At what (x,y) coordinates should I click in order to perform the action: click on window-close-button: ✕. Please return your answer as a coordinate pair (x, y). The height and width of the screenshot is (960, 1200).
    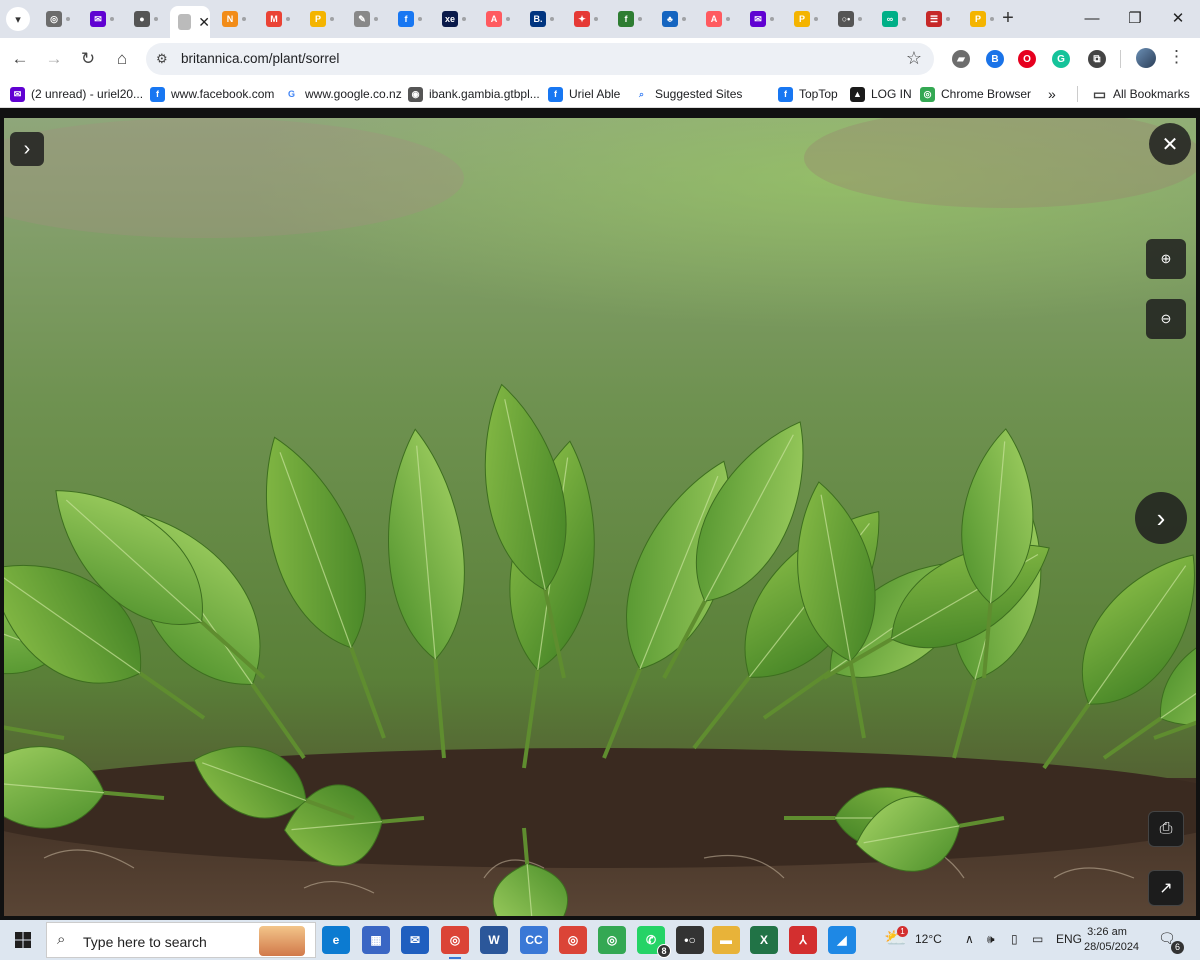
    Looking at the image, I should click on (1178, 19).